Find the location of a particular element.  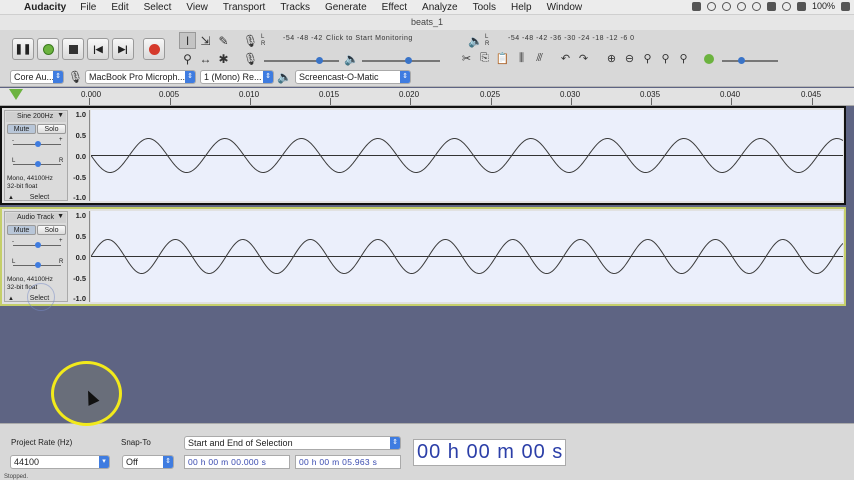

ruler-label: 0.040 is located at coordinates (730, 94).